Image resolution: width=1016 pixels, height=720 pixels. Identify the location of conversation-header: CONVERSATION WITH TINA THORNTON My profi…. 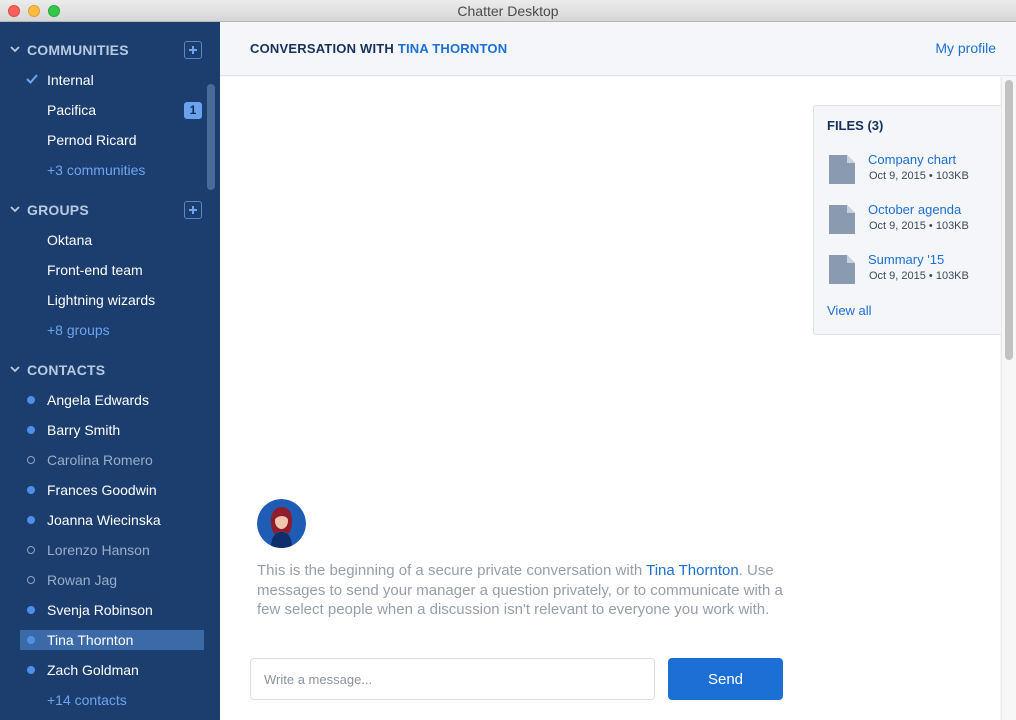
(618, 49).